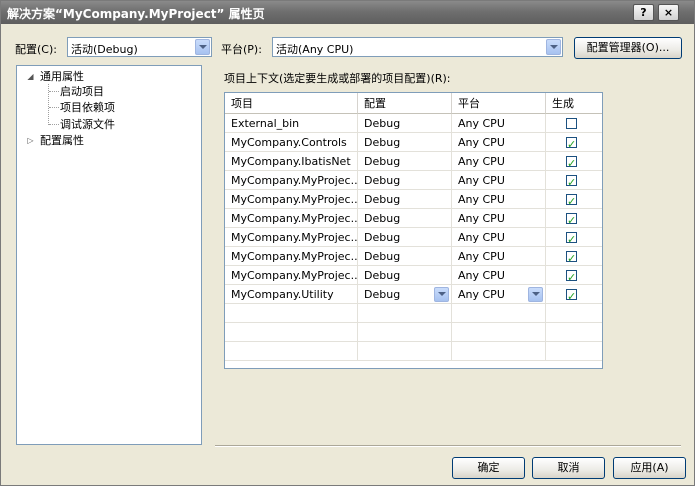  What do you see at coordinates (30, 140) in the screenshot?
I see `expand-icon: ▷` at bounding box center [30, 140].